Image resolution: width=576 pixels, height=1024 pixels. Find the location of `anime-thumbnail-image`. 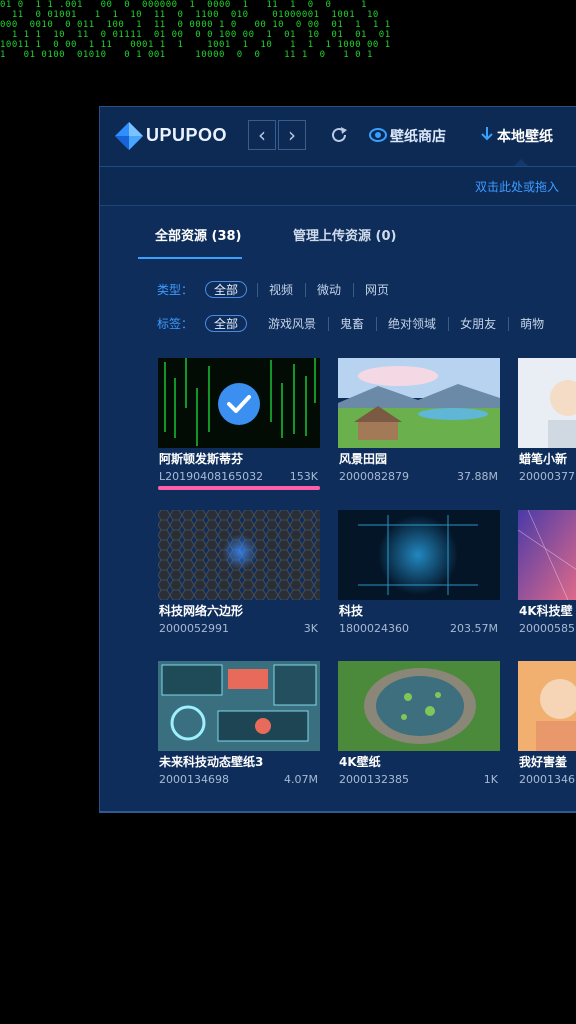

anime-thumbnail-image is located at coordinates (547, 706).